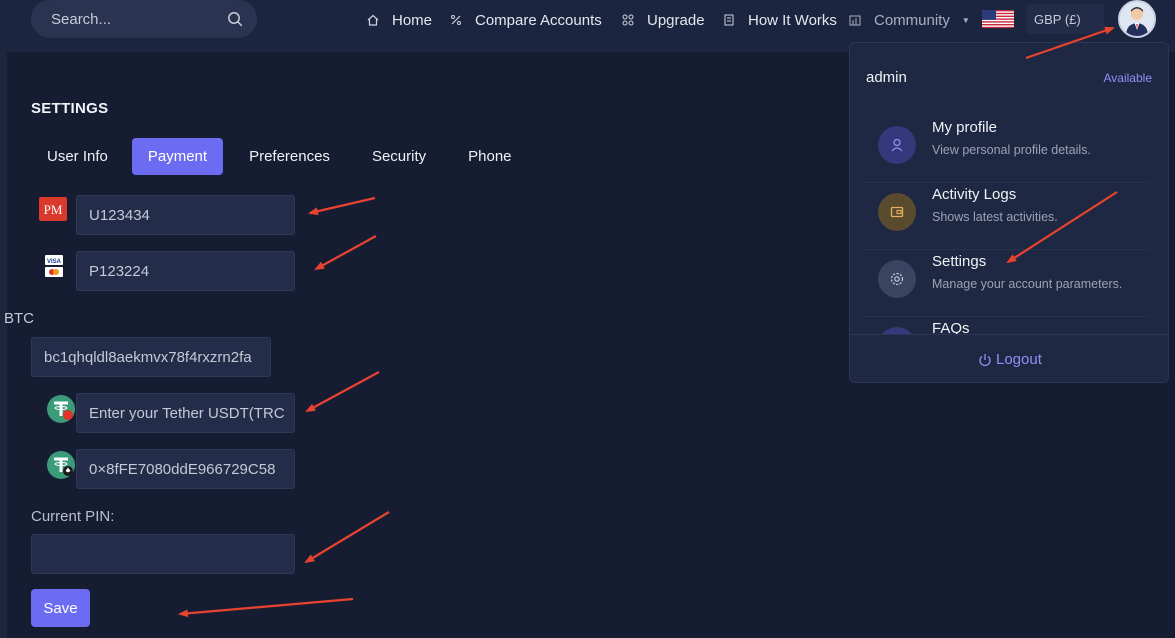 The image size is (1175, 638). Describe the element at coordinates (1137, 19) in the screenshot. I see `avatar` at that location.